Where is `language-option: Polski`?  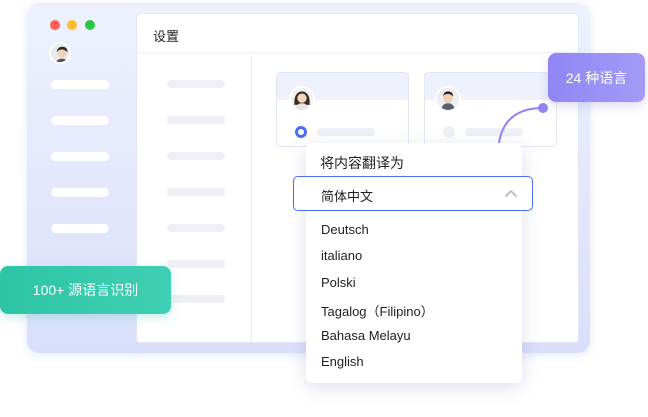
language-option: Polski is located at coordinates (338, 282).